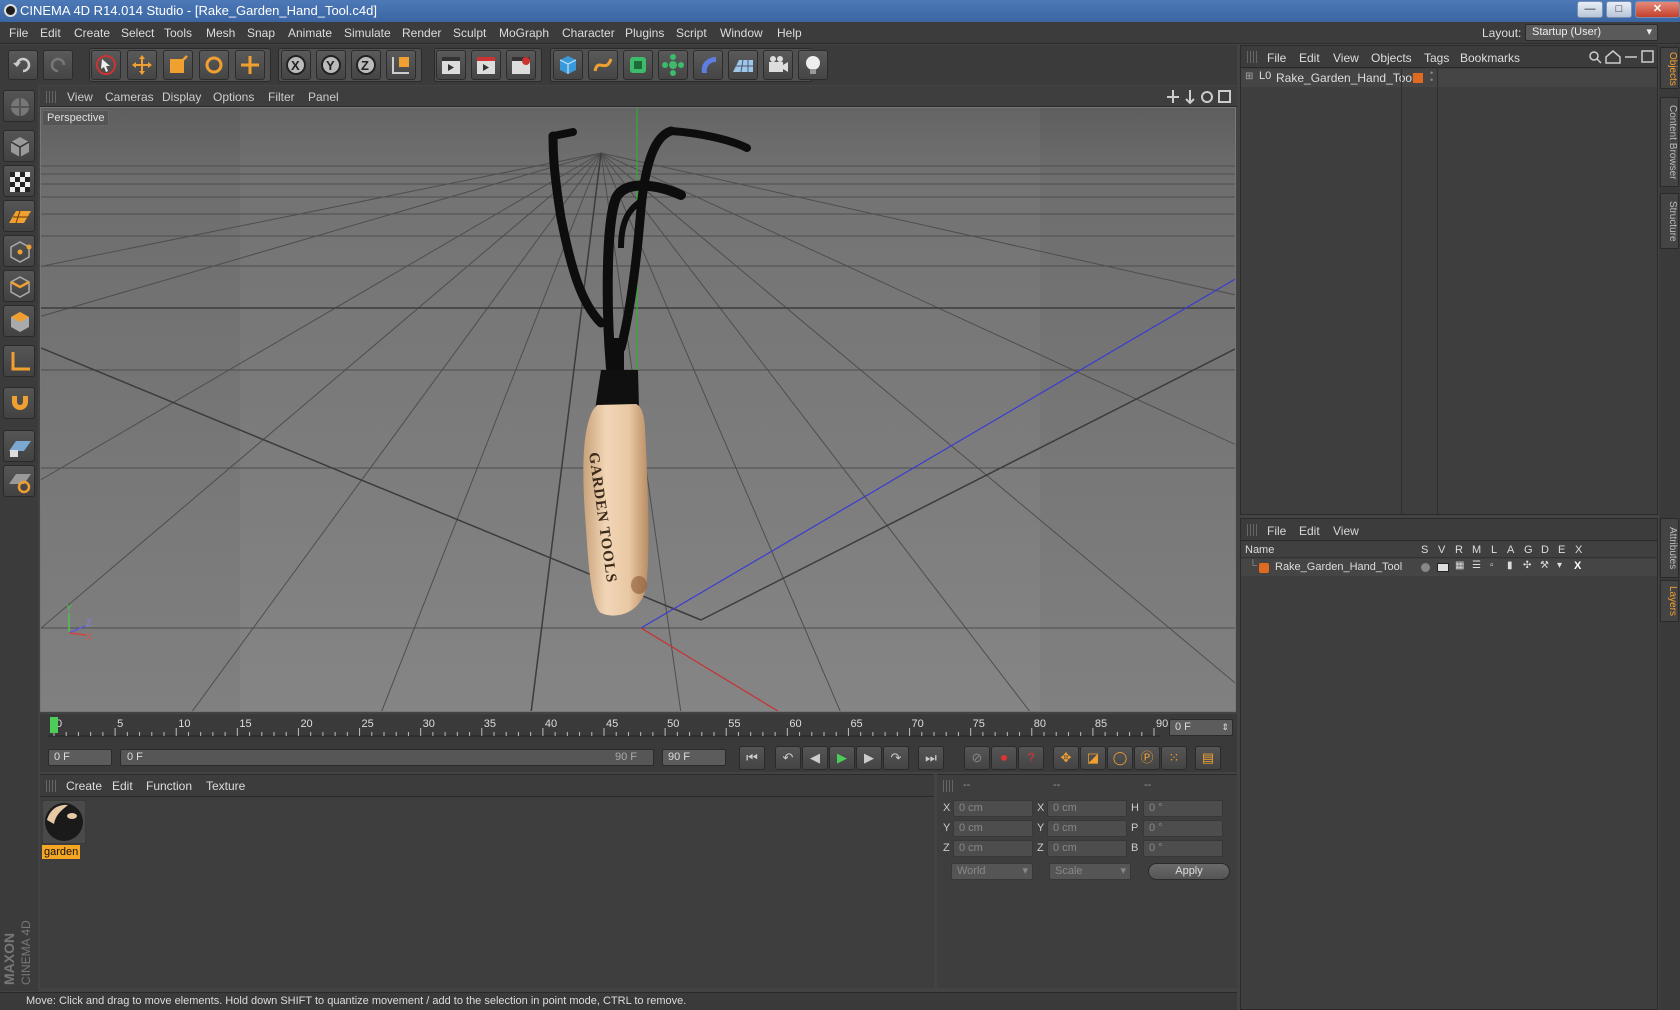  Describe the element at coordinates (694, 757) in the screenshot. I see `end-frame-field: 90 F` at that location.